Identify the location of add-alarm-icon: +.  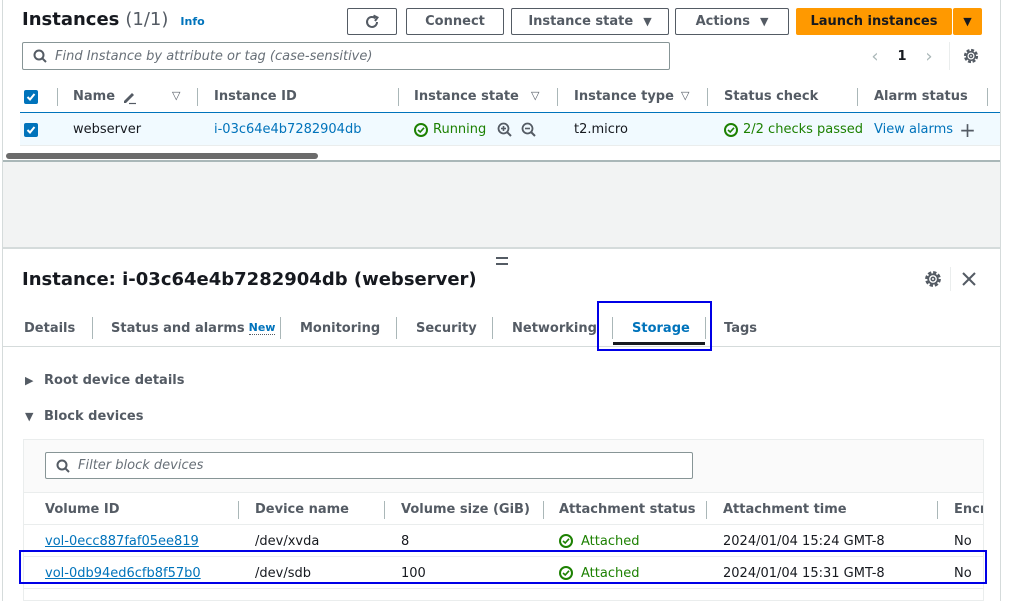
(967, 130).